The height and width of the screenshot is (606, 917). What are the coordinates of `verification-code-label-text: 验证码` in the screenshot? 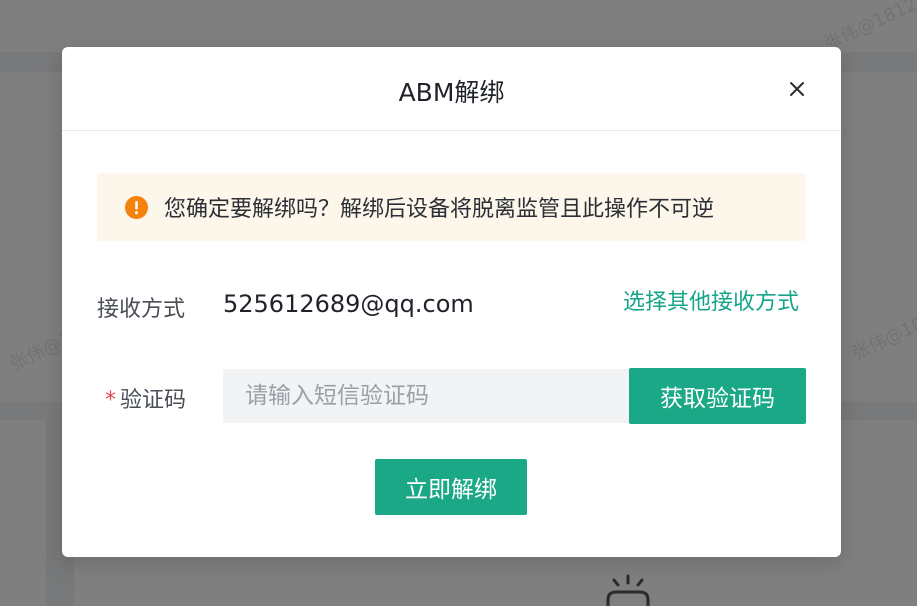 It's located at (153, 400).